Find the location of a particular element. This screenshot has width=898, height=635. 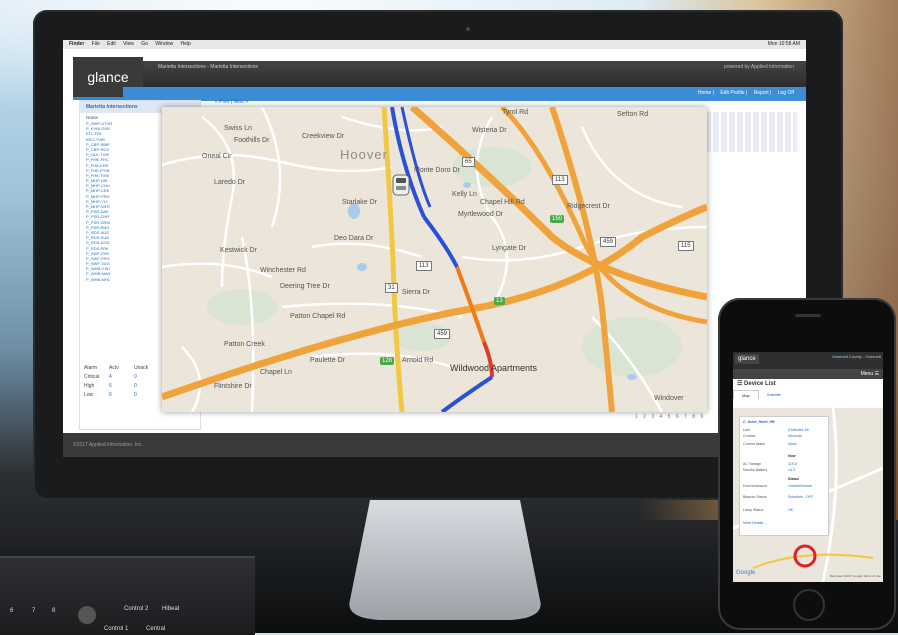

camera-icon is located at coordinates (468, 29).